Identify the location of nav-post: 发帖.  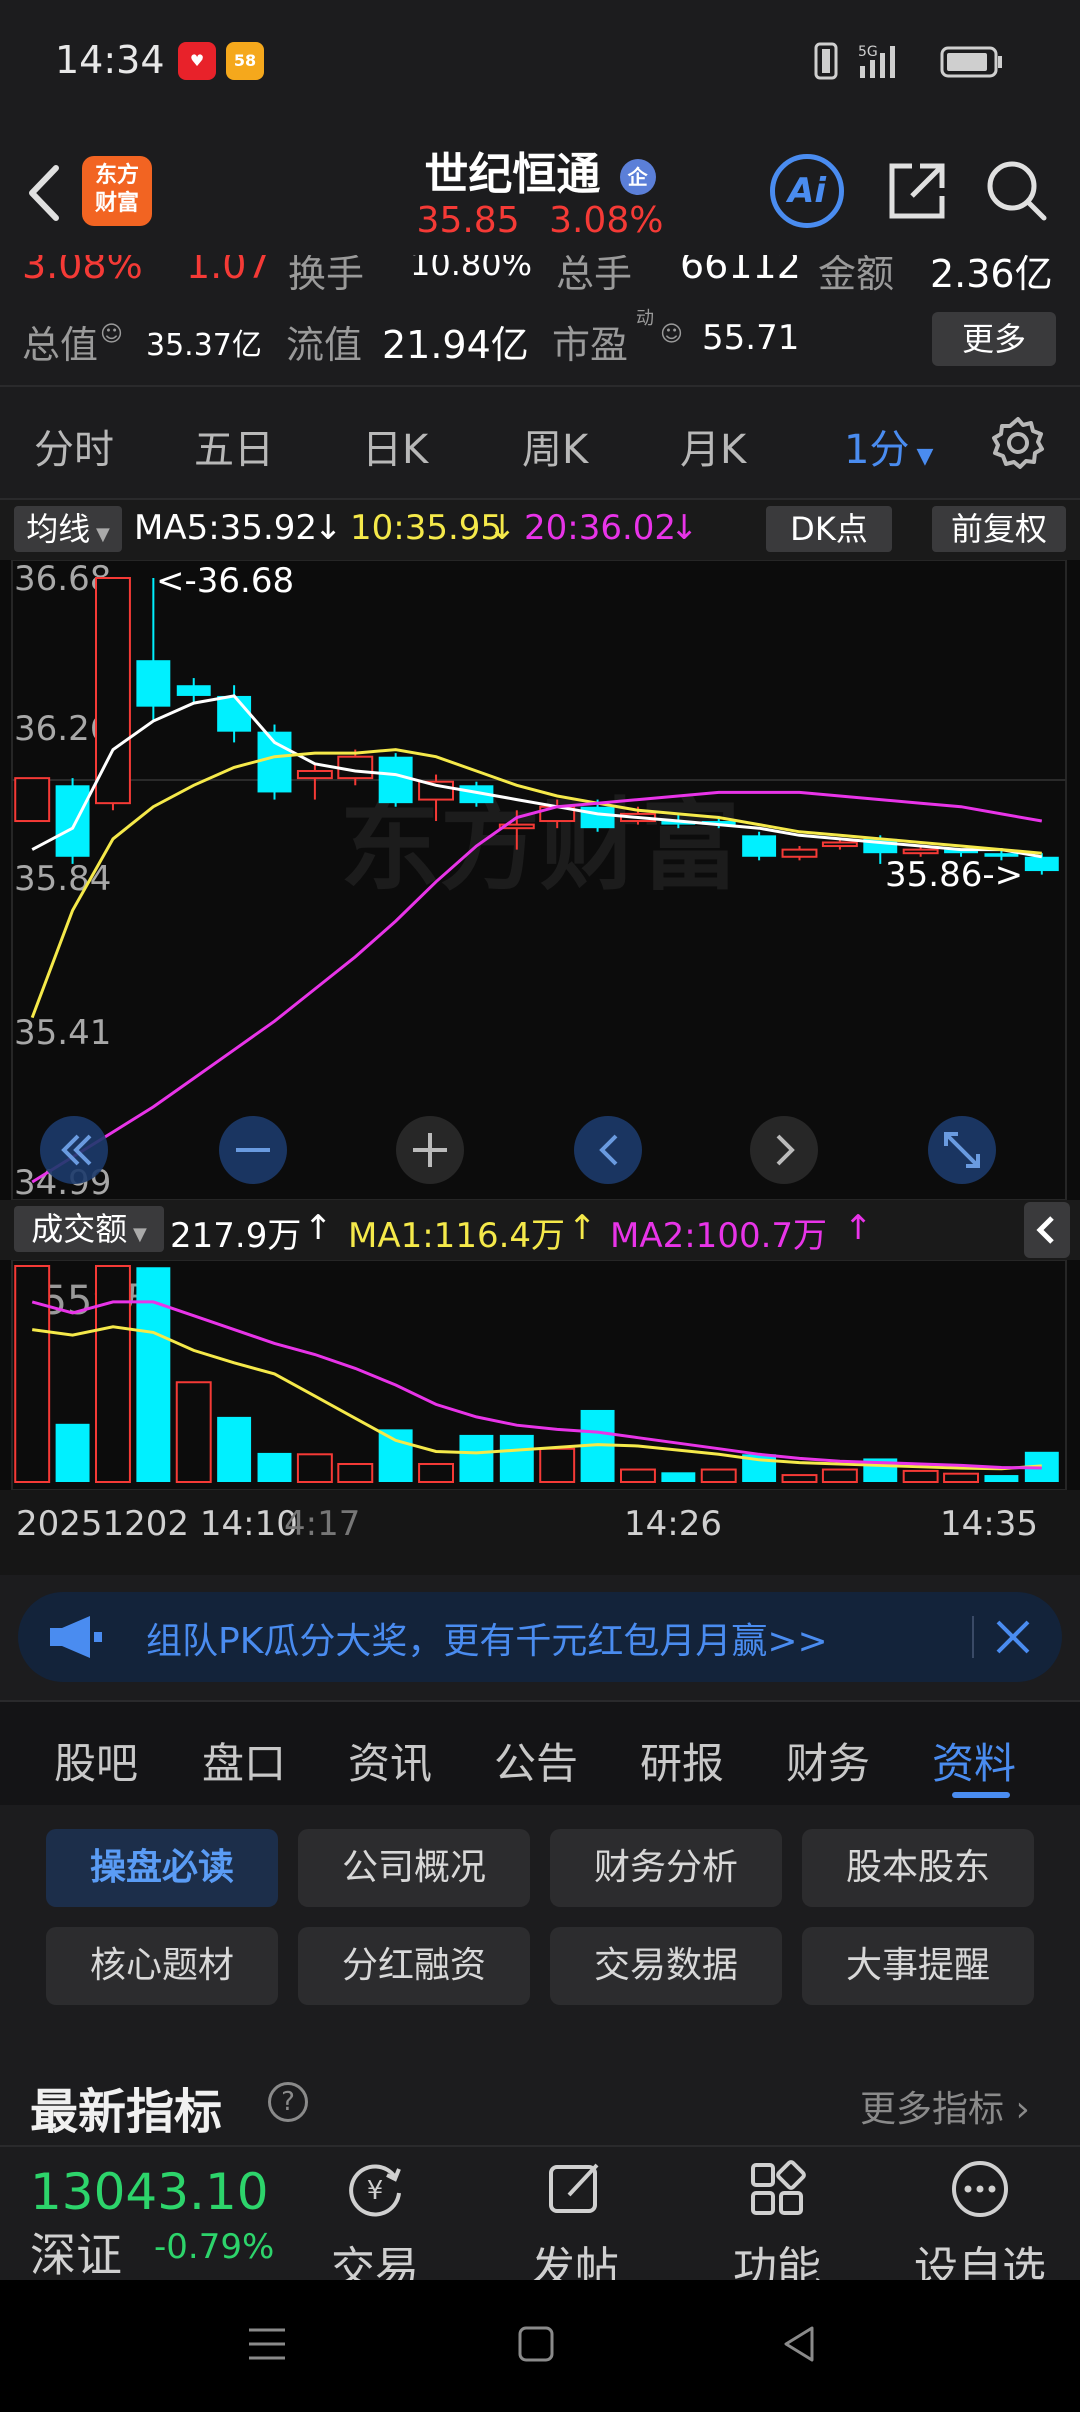
(575, 2226).